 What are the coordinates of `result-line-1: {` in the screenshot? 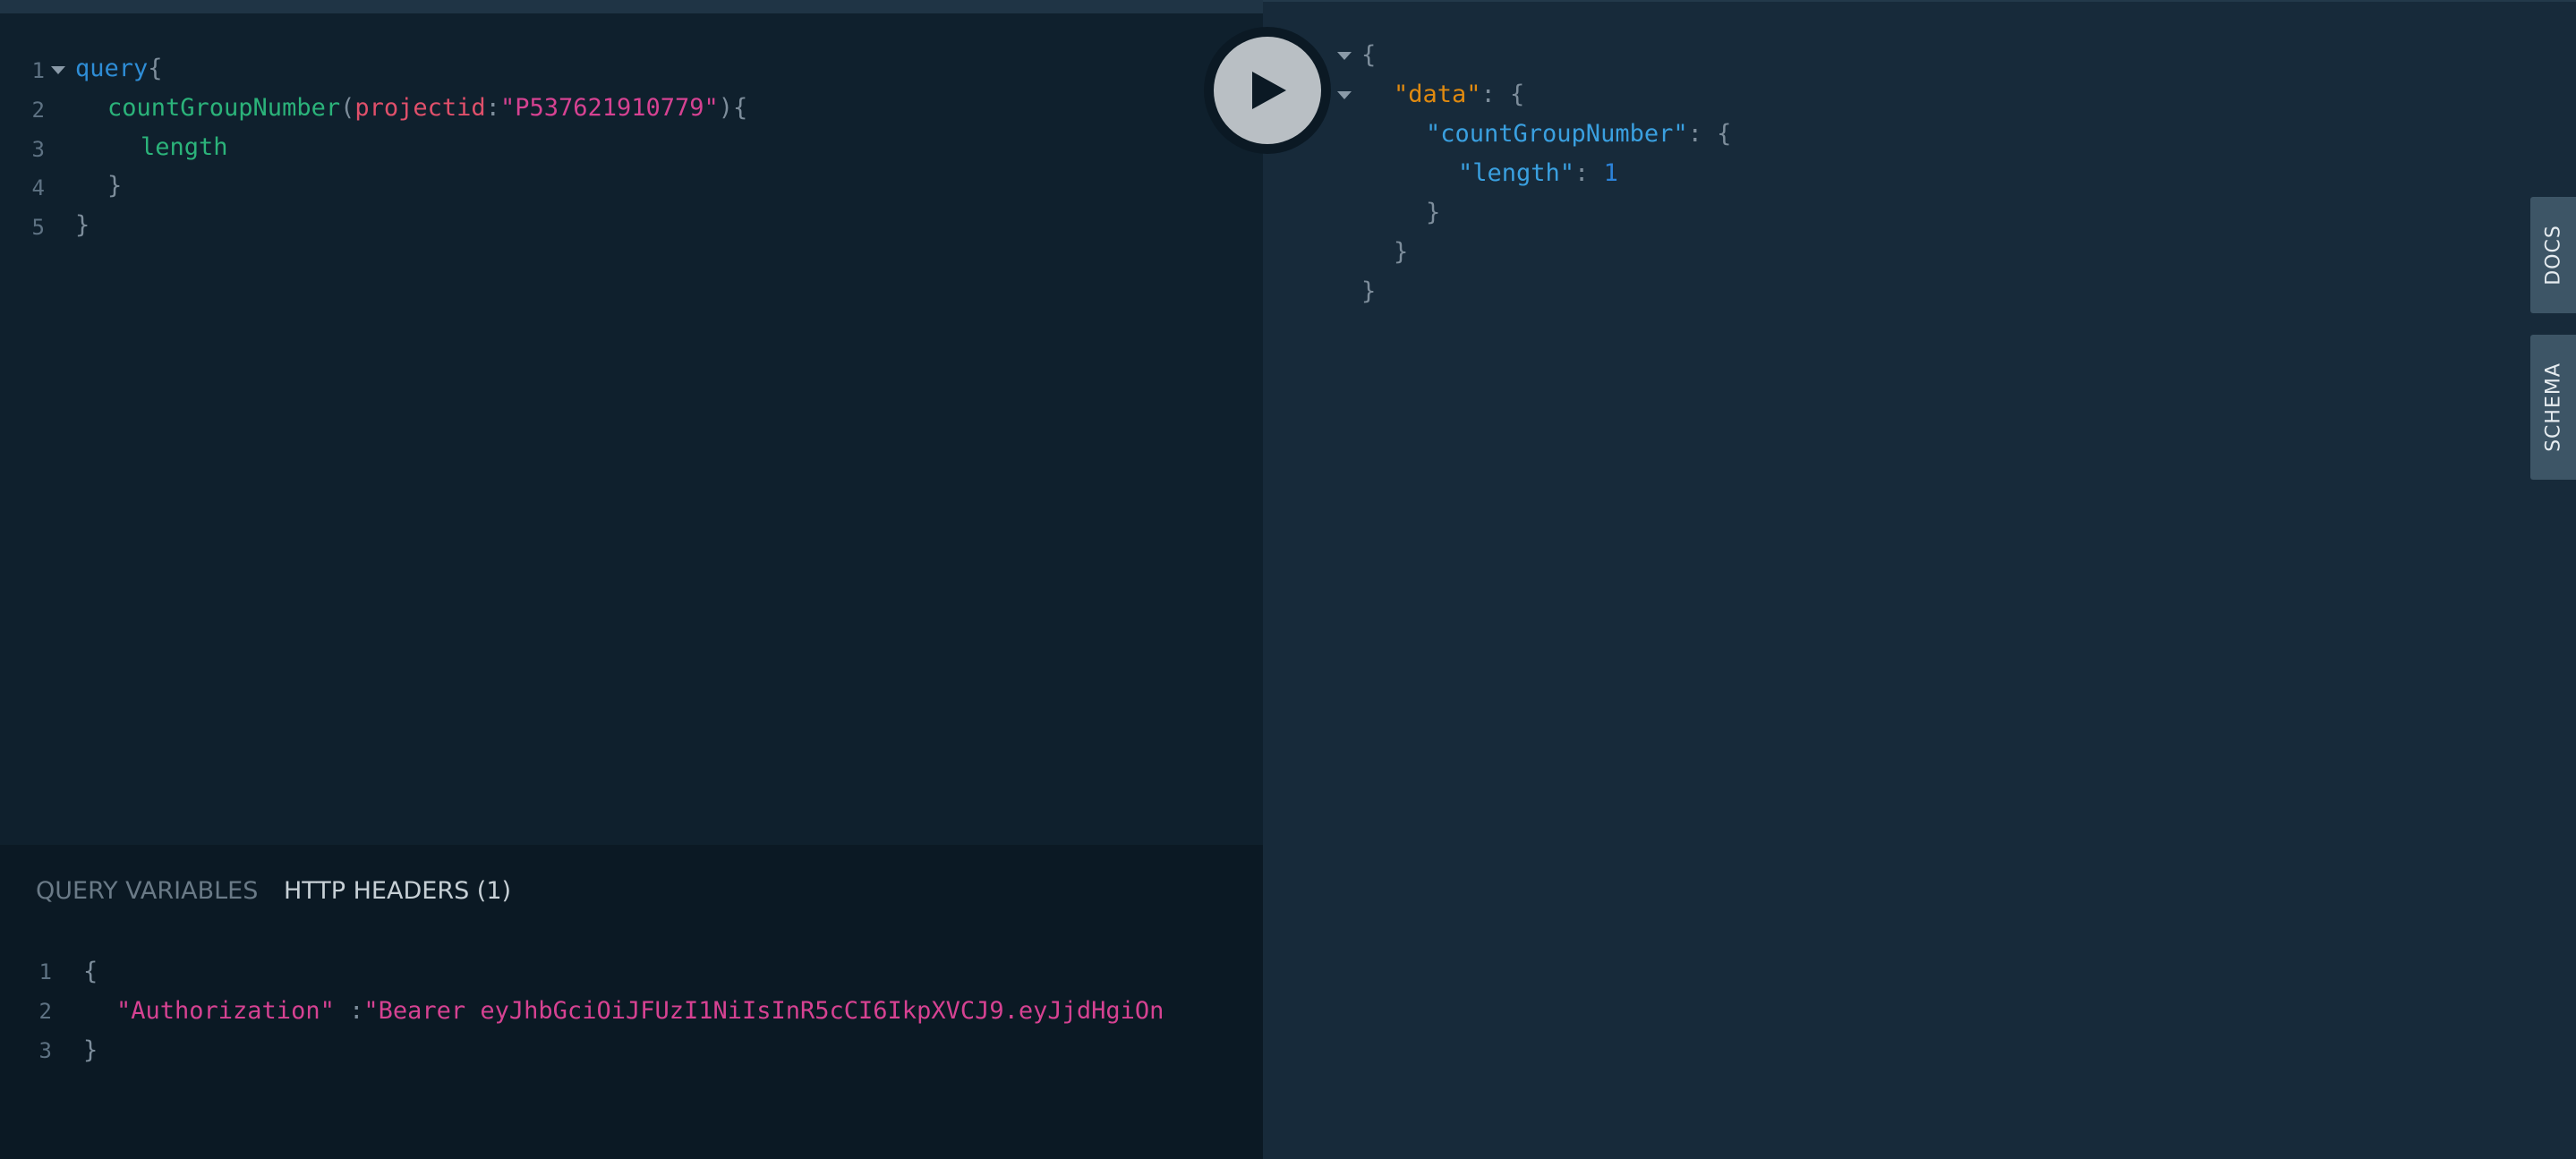 It's located at (1368, 55).